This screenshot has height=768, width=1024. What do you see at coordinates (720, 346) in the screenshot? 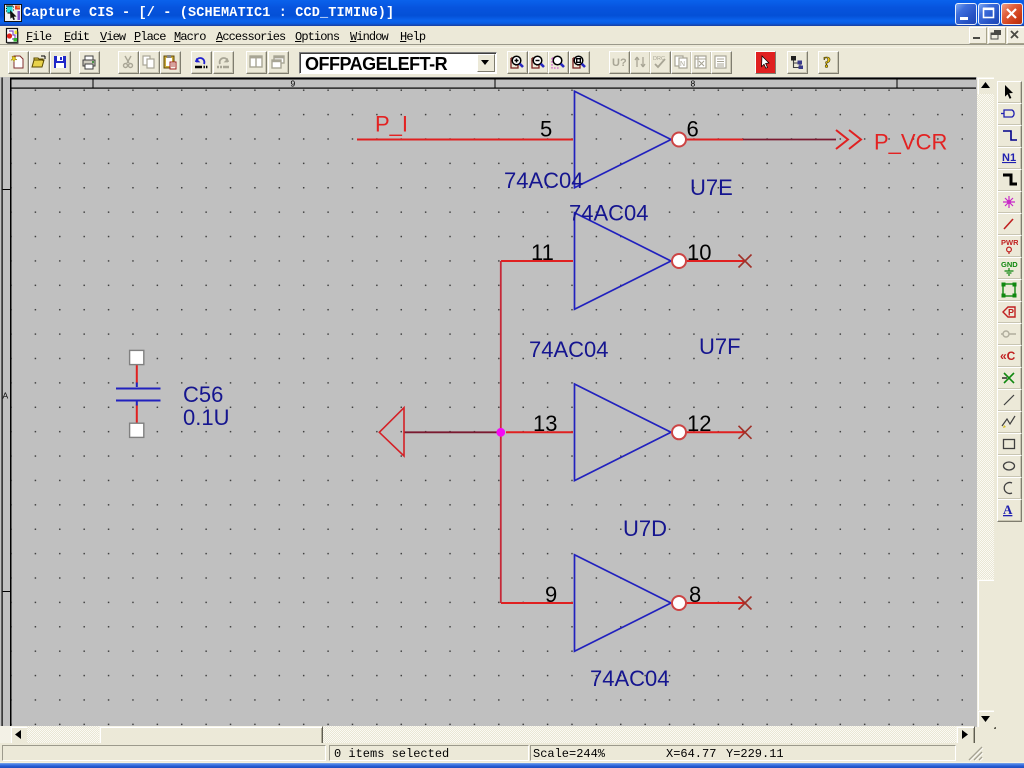
I see `svg-text: U7F` at bounding box center [720, 346].